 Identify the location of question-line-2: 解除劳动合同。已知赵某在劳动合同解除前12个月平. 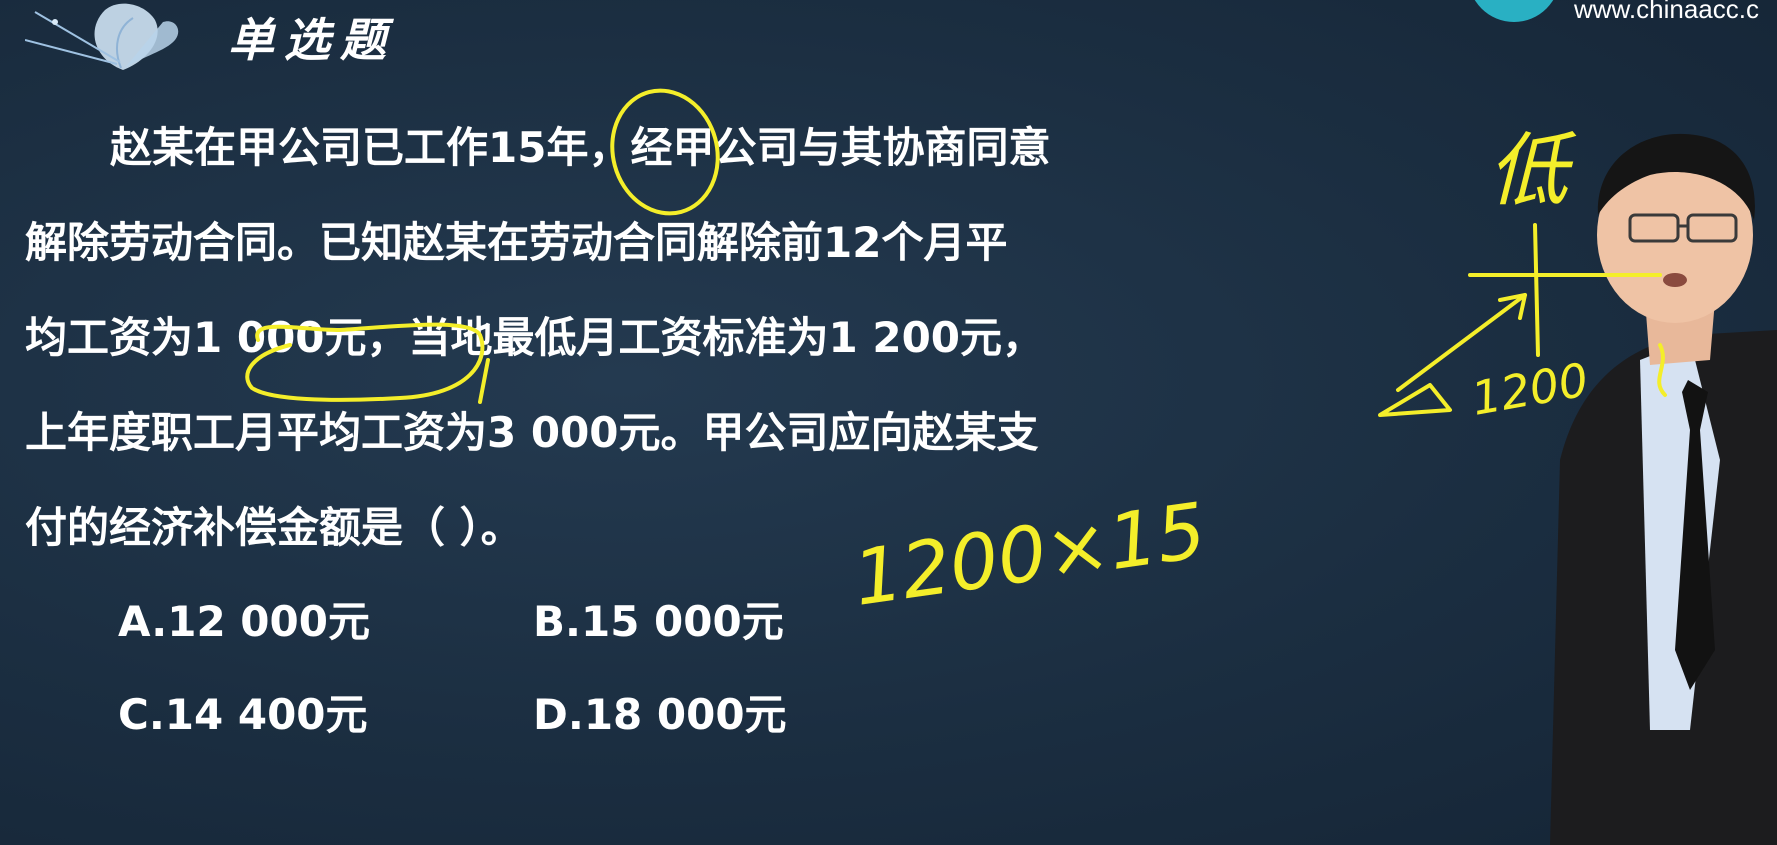
(516, 242).